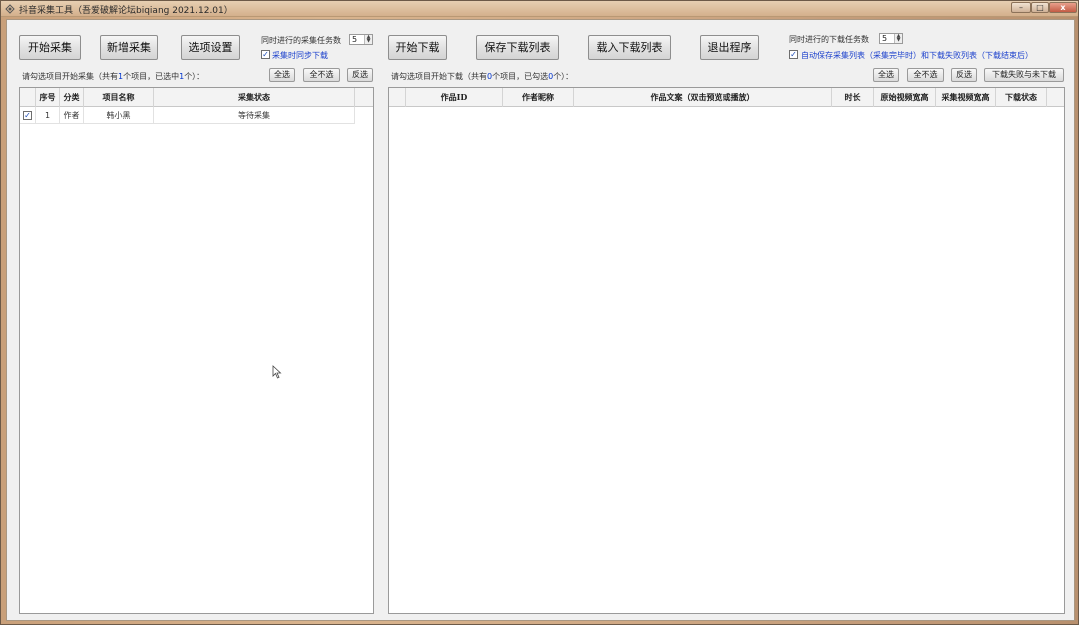 This screenshot has height=625, width=1079. Describe the element at coordinates (48, 115) in the screenshot. I see `row-index: 1` at that location.